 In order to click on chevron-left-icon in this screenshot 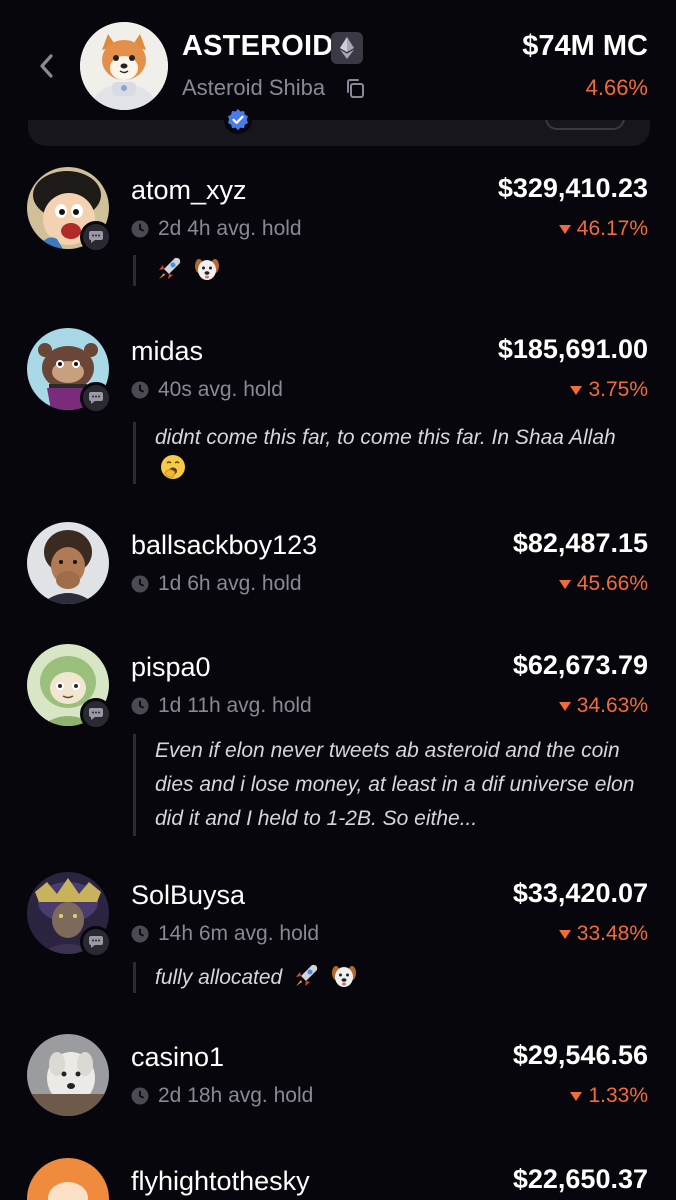, I will do `click(46, 66)`.